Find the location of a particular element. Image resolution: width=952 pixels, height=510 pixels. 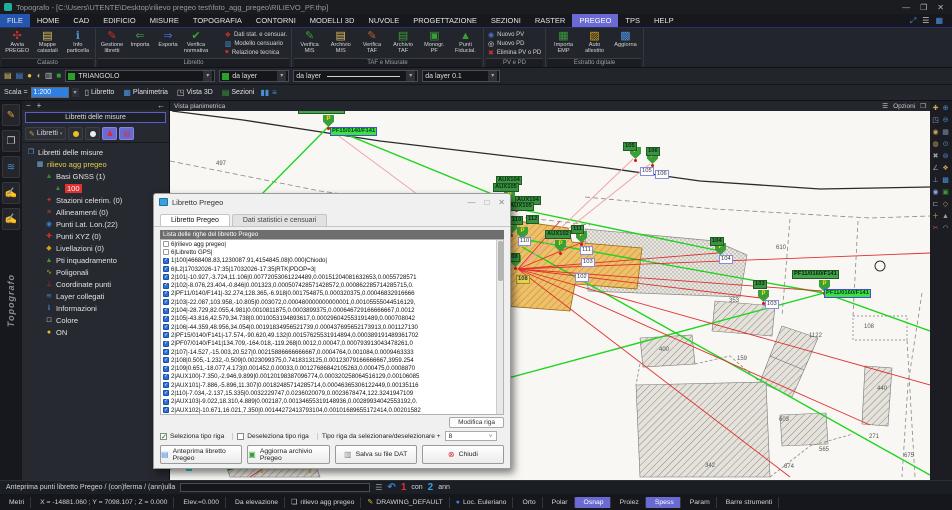

tree-item: ❐ Libretti delle misure is located at coordinates (95, 152).